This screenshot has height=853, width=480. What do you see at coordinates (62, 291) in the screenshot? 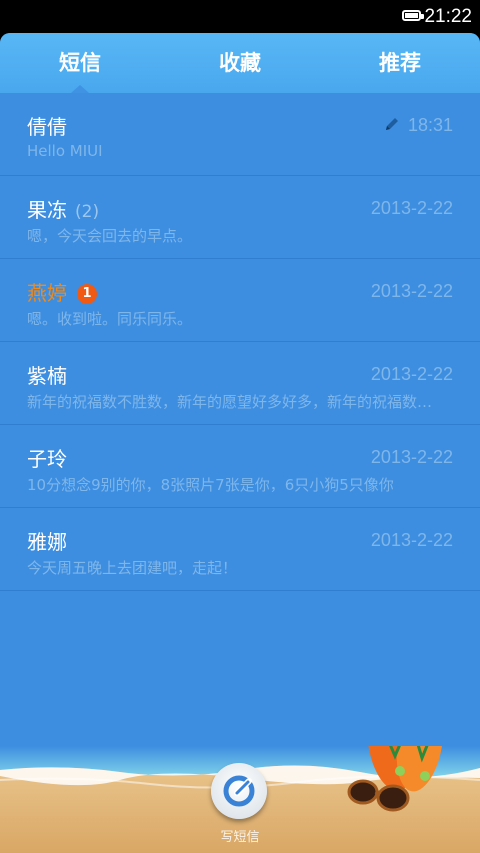
I see `contact-name: 燕婷 1` at bounding box center [62, 291].